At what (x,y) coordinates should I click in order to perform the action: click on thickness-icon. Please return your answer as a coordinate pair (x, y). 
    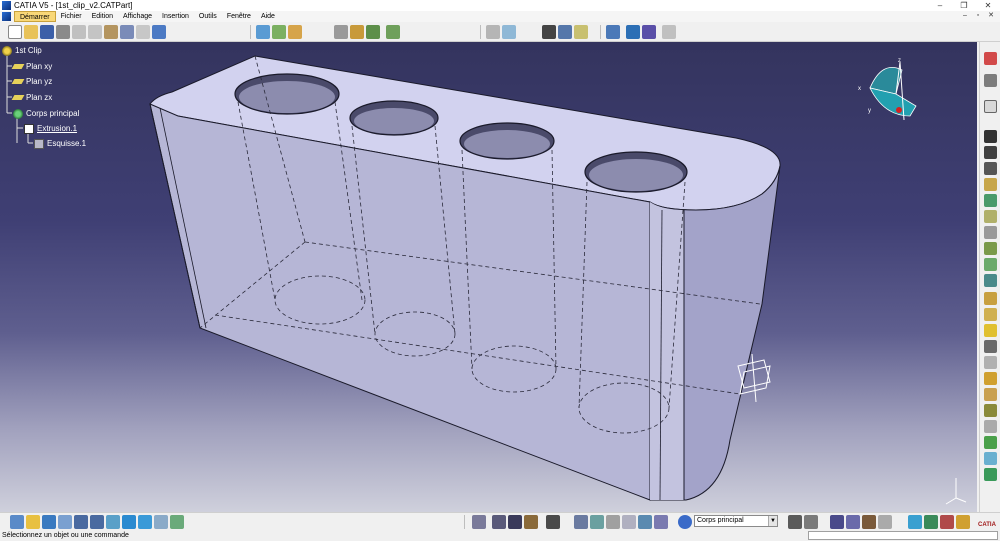
    Looking at the image, I should click on (990, 362).